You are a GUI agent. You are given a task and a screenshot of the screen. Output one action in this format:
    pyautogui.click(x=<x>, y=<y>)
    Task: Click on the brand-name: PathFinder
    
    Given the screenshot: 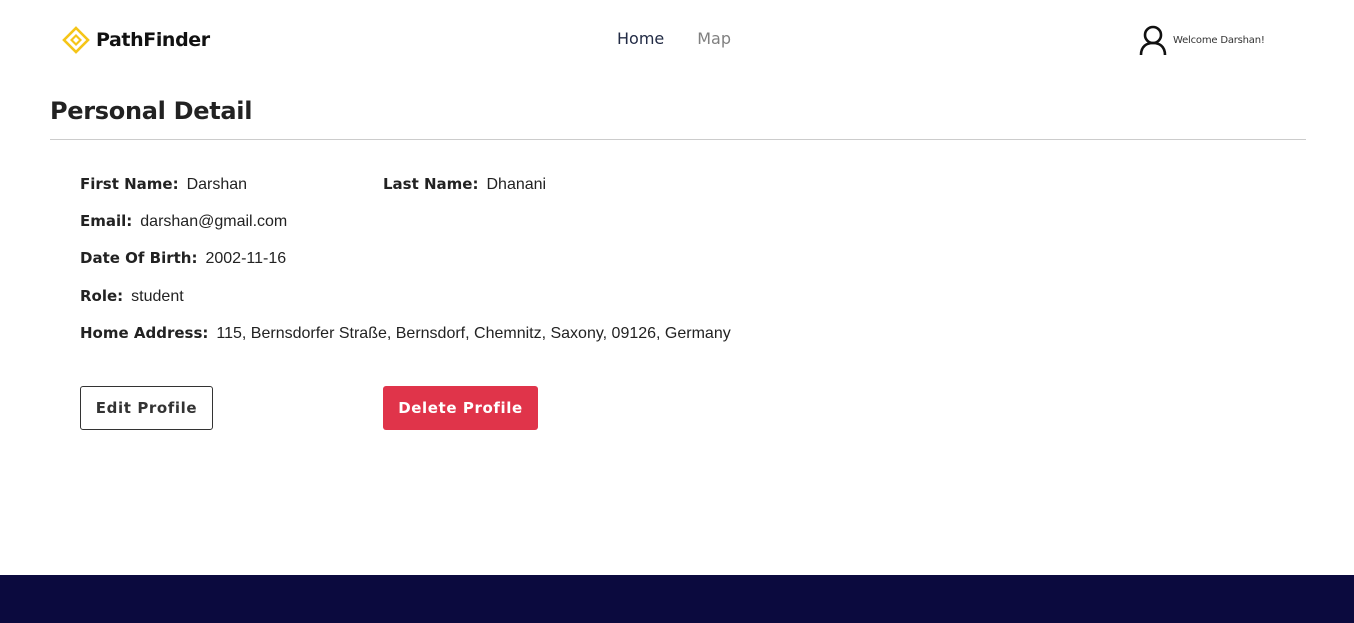 What is the action you would take?
    pyautogui.click(x=153, y=40)
    